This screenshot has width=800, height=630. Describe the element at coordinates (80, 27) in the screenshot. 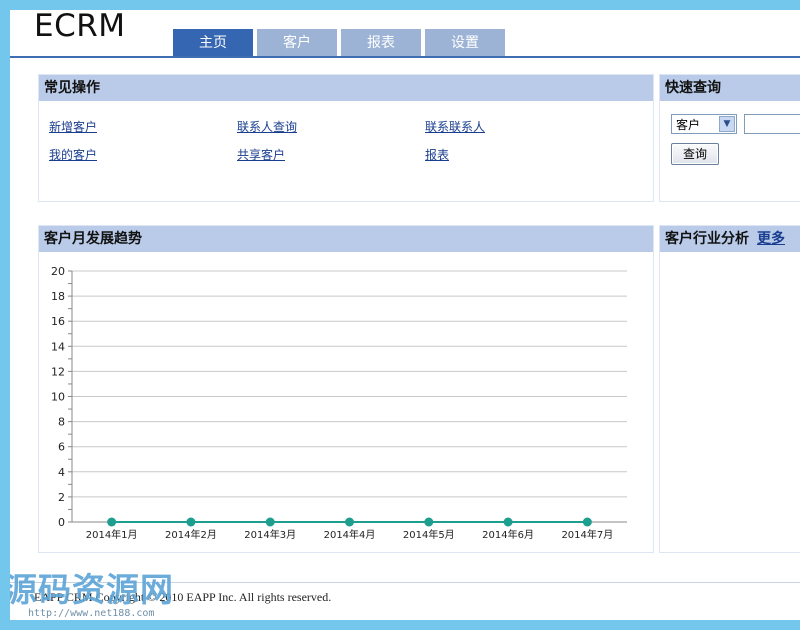

I see `brand-logo: ECRM` at that location.